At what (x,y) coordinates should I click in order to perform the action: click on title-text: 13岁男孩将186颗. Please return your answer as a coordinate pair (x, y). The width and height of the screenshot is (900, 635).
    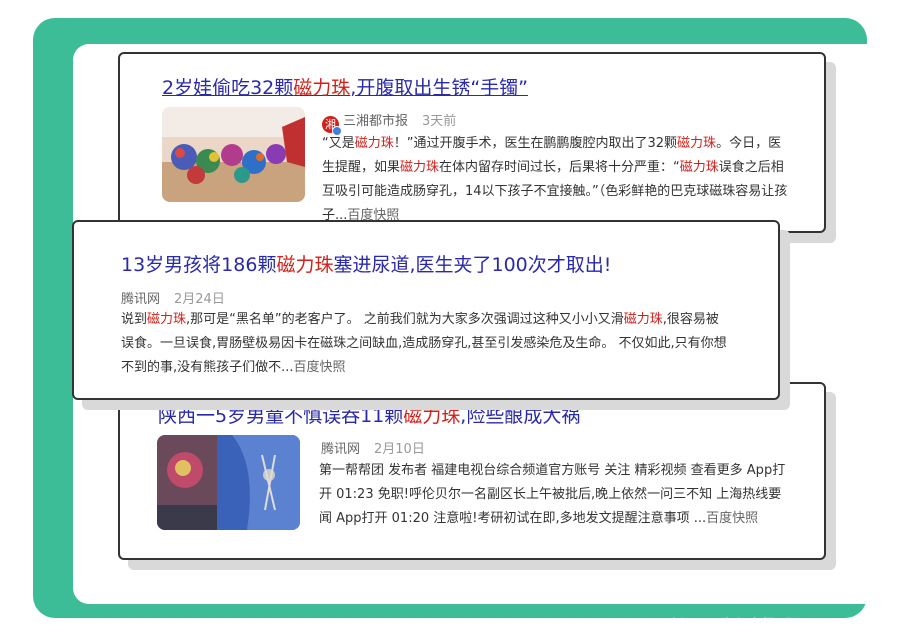
    Looking at the image, I should click on (199, 265).